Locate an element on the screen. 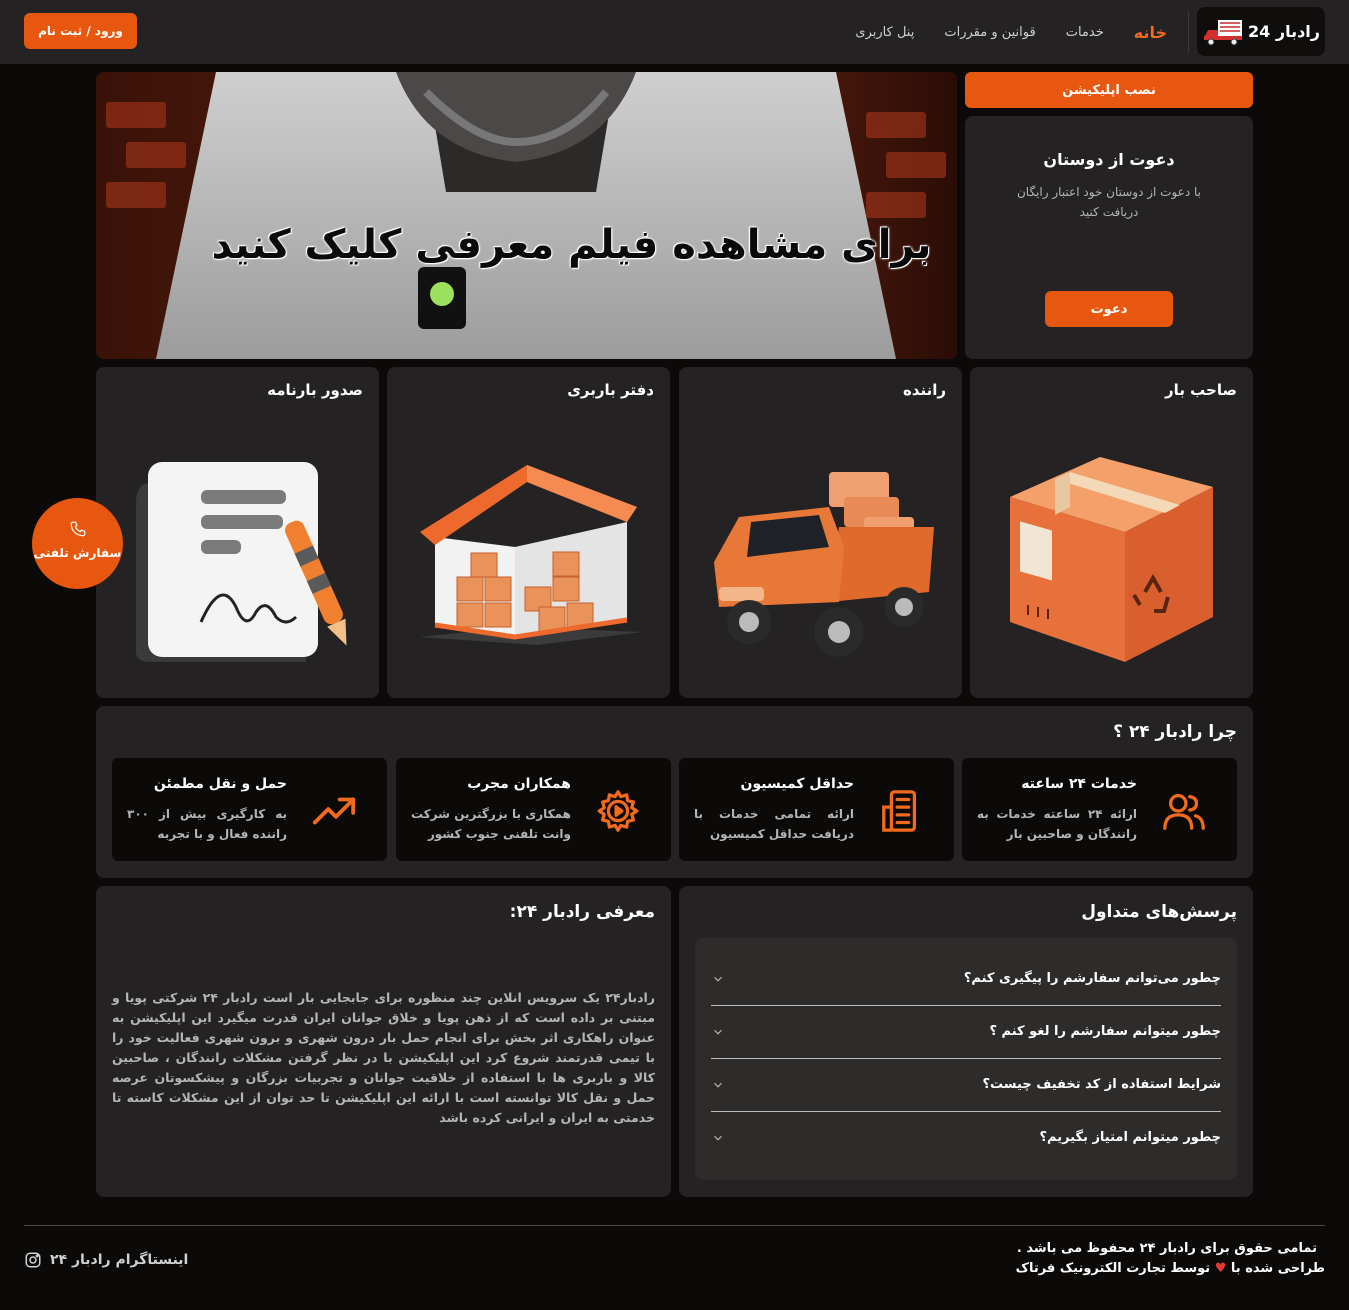 This screenshot has height=1310, width=1349. invite-title: دعوت از دوستان is located at coordinates (1109, 159).